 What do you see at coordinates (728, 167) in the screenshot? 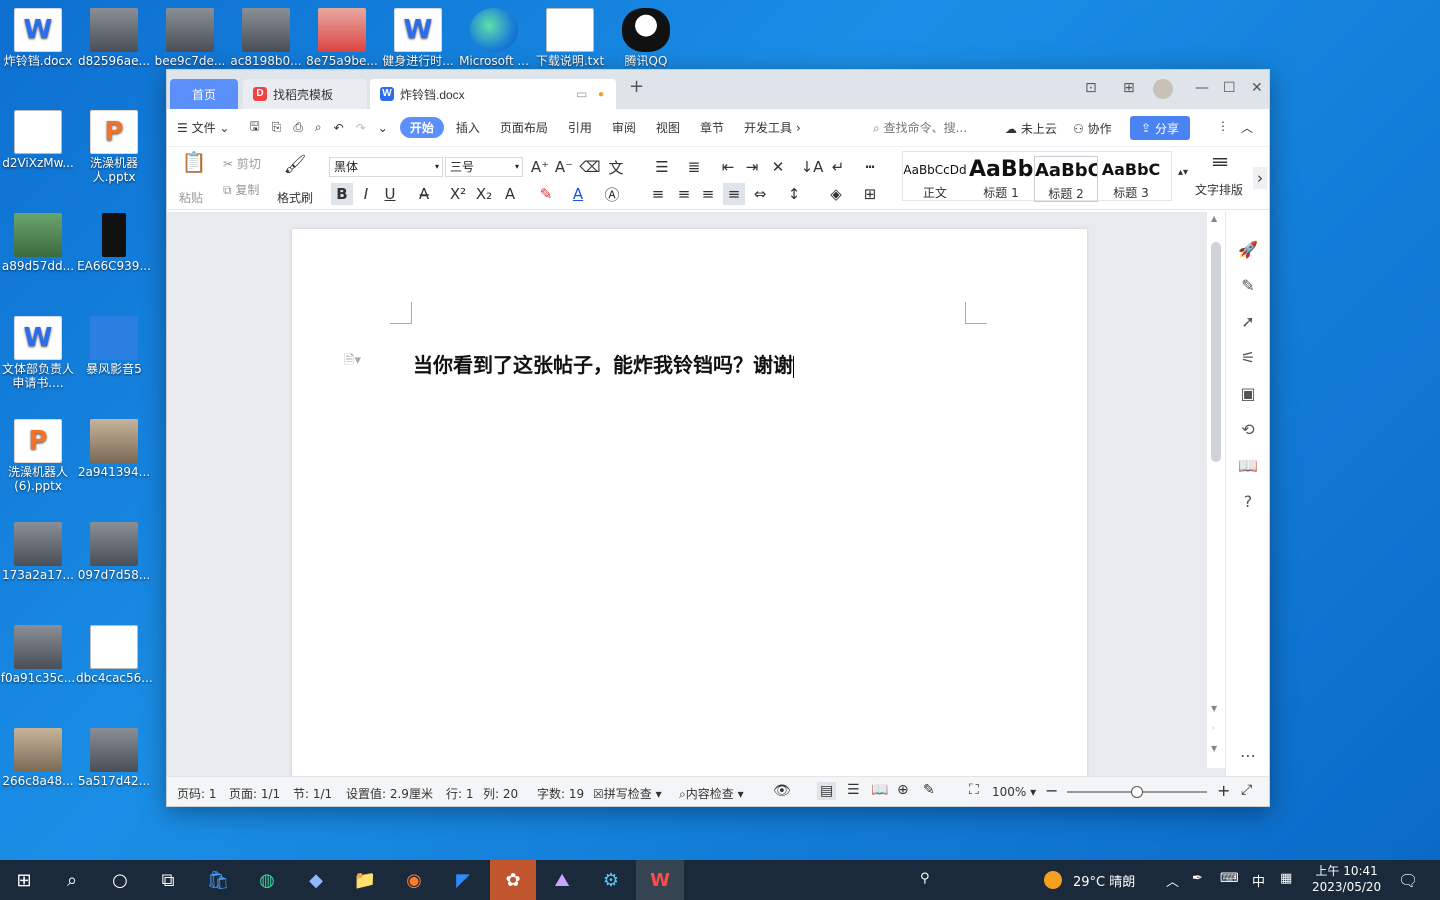
I see `decrease-indent-icon: ⇤` at bounding box center [728, 167].